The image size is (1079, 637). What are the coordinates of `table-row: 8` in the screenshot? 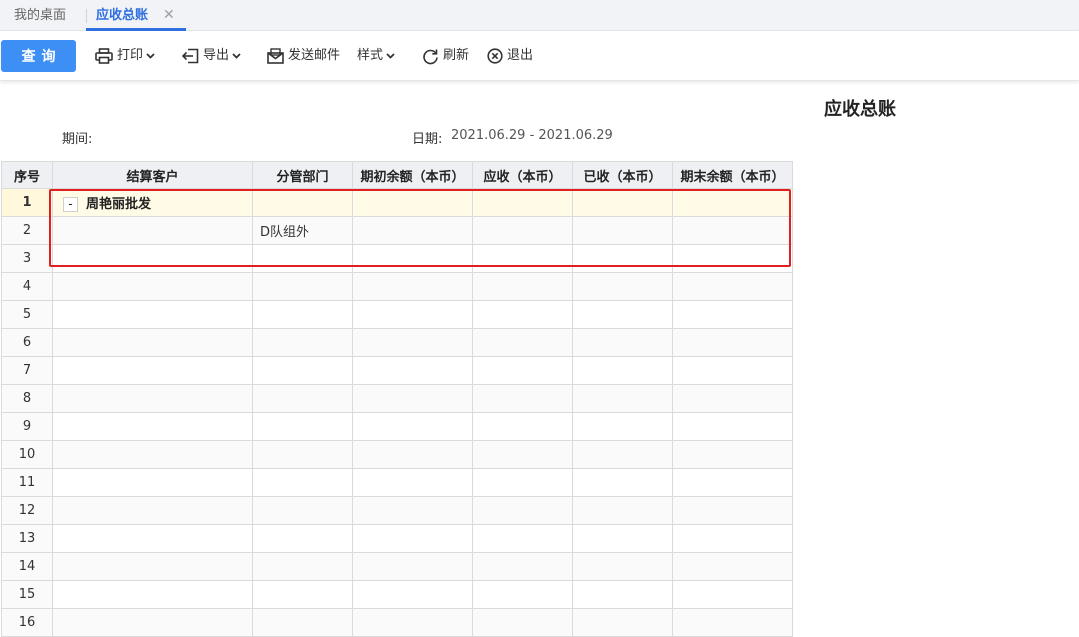 It's located at (397, 398).